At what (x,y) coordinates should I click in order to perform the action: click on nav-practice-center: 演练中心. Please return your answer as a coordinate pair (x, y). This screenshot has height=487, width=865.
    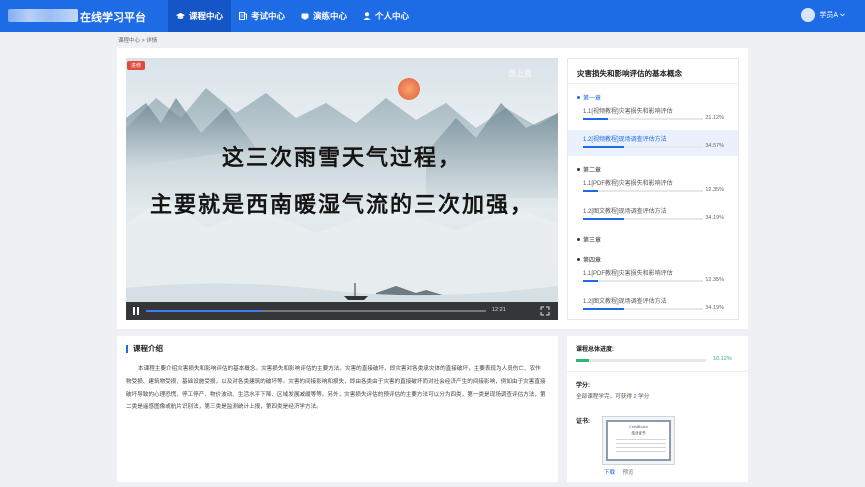
    Looking at the image, I should click on (324, 16).